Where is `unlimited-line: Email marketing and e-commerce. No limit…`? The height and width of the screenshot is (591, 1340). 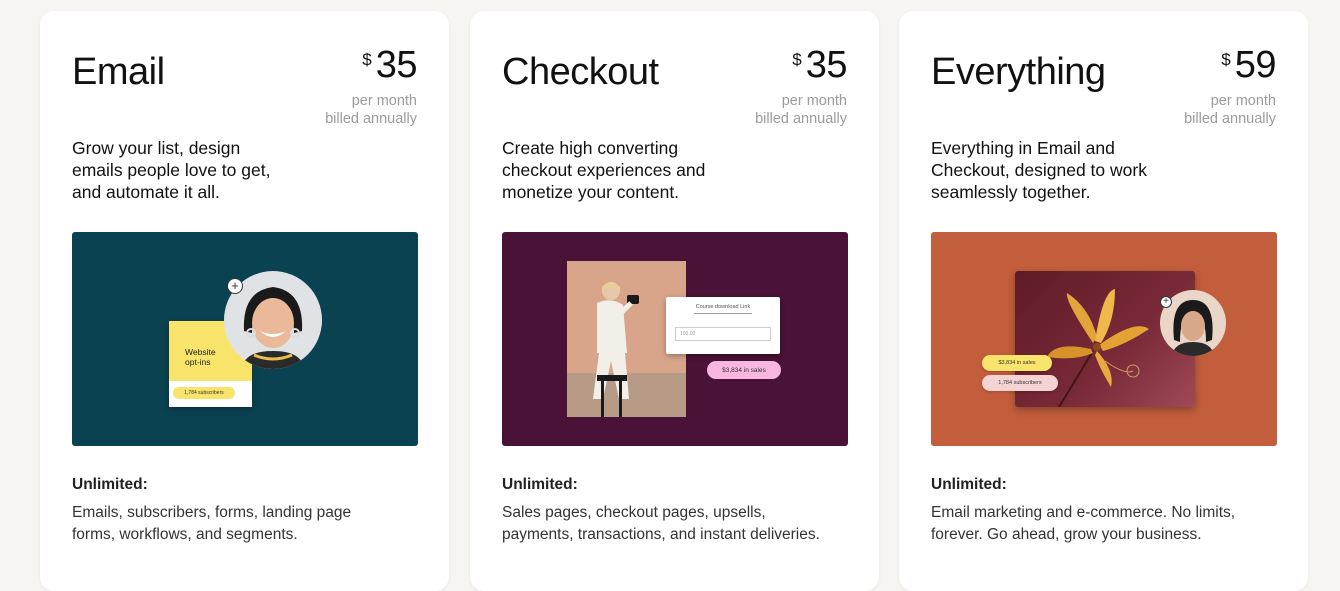 unlimited-line: Email marketing and e-commerce. No limit… is located at coordinates (1083, 512).